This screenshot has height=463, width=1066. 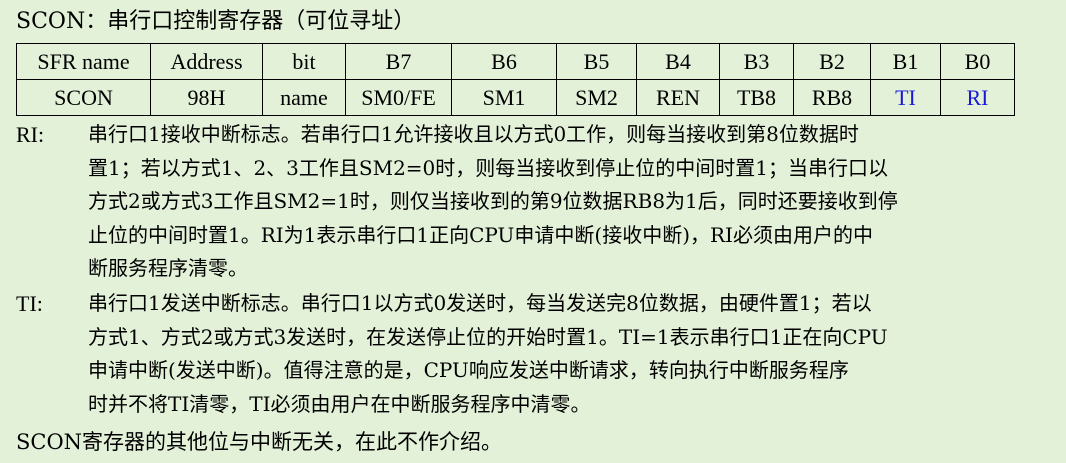 What do you see at coordinates (905, 61) in the screenshot?
I see `header-cell-b1: B1` at bounding box center [905, 61].